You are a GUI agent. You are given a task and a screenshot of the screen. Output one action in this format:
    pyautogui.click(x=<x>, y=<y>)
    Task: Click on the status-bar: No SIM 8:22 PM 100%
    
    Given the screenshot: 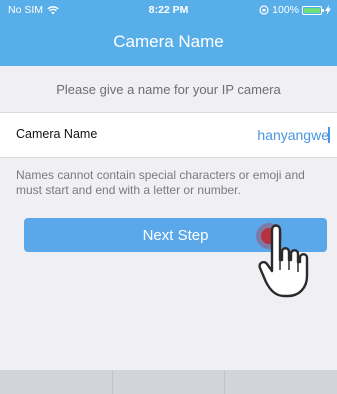 What is the action you would take?
    pyautogui.click(x=168, y=10)
    